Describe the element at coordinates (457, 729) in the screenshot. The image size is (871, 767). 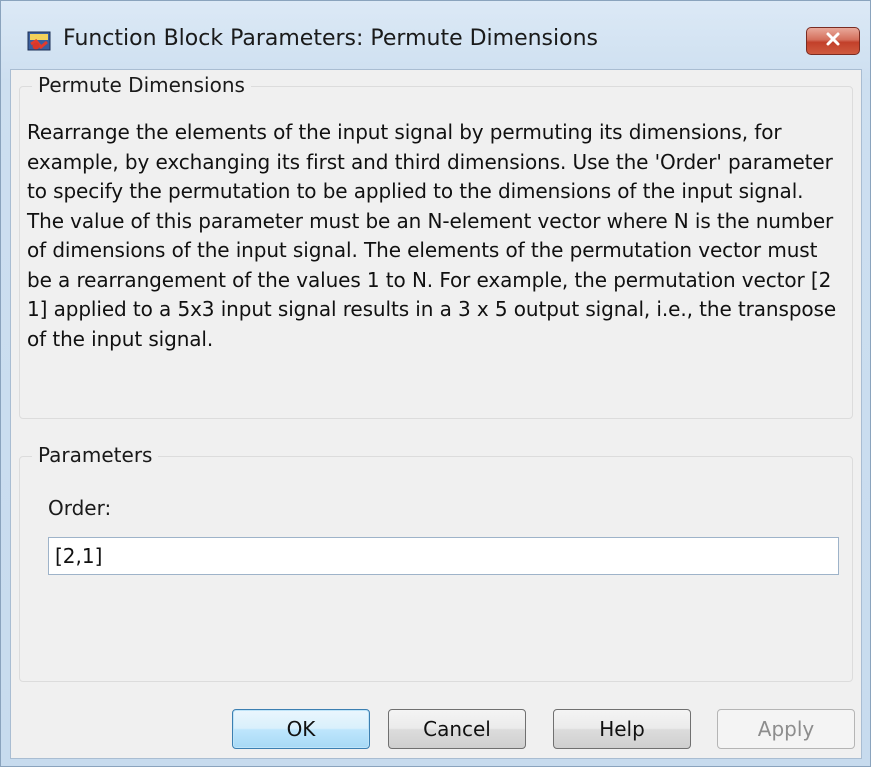
I see `cancel-button: Cancel` at that location.